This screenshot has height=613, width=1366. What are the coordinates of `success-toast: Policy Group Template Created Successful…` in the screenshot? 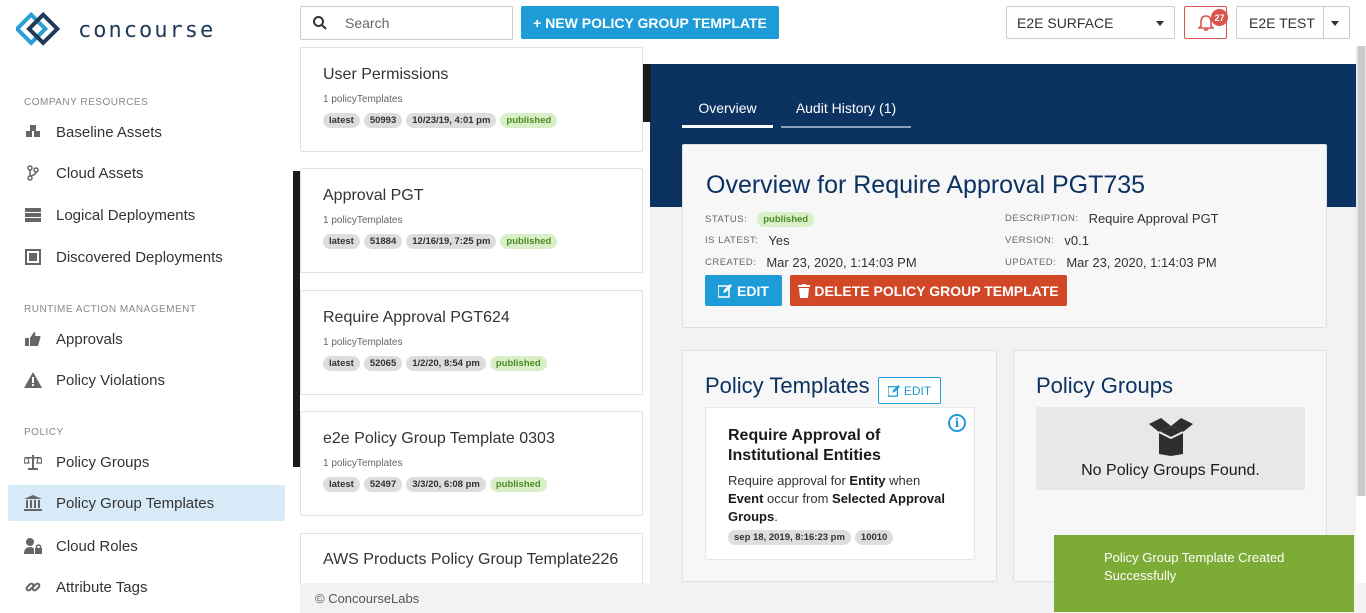 It's located at (1204, 573).